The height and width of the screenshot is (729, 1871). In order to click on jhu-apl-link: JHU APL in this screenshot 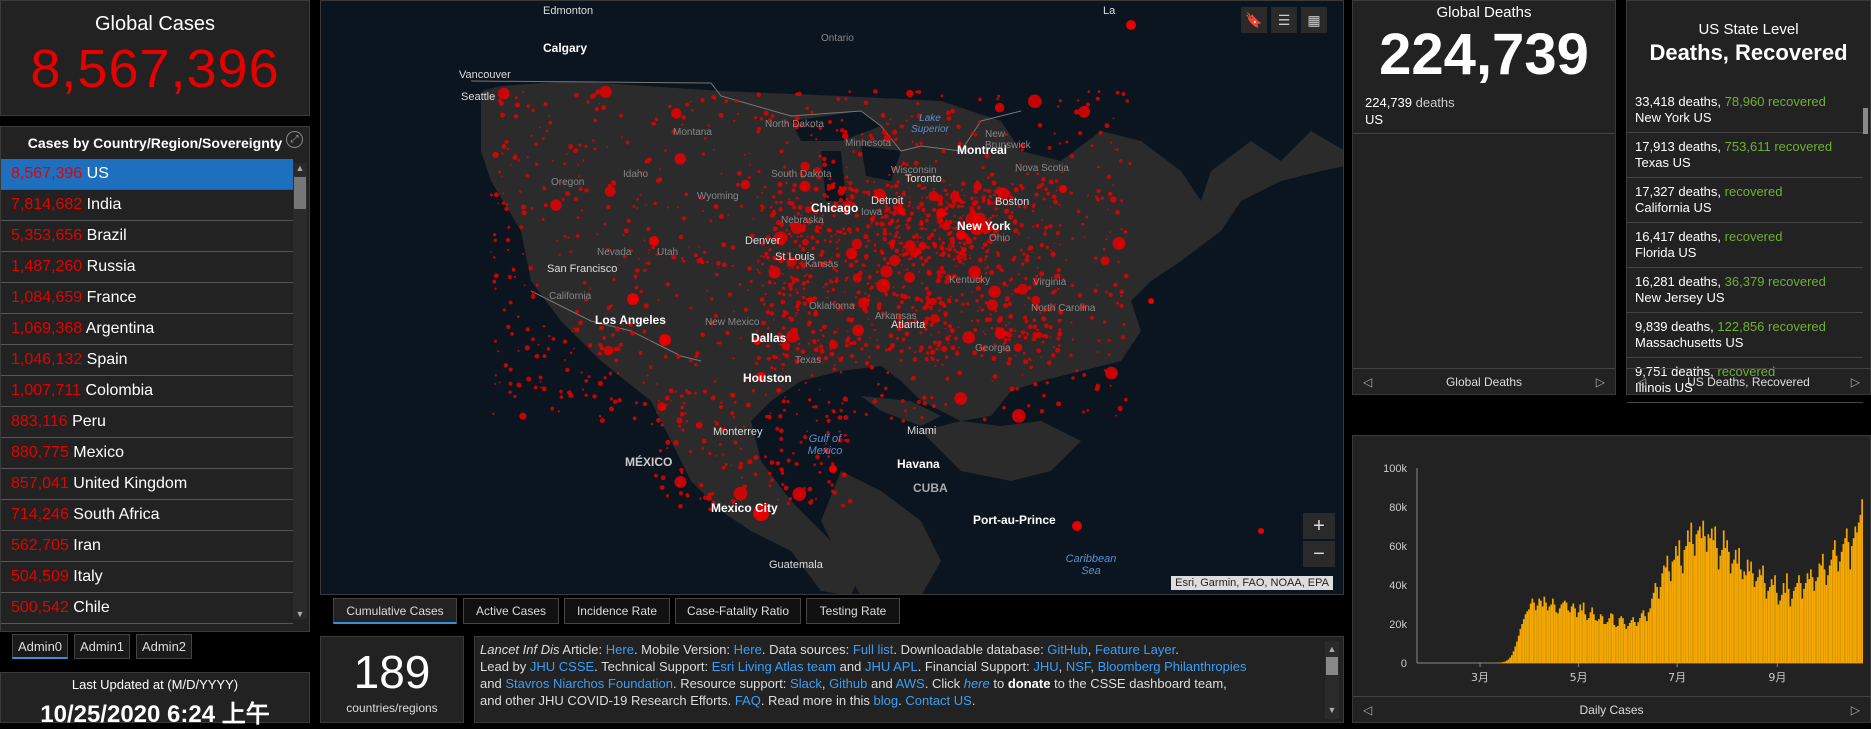, I will do `click(891, 666)`.